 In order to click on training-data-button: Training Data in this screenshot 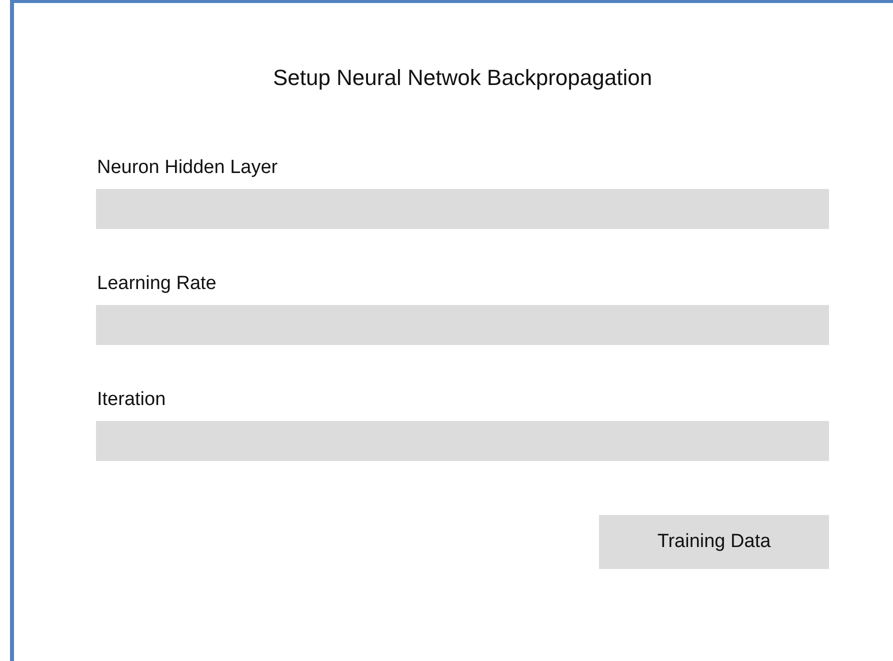, I will do `click(714, 542)`.